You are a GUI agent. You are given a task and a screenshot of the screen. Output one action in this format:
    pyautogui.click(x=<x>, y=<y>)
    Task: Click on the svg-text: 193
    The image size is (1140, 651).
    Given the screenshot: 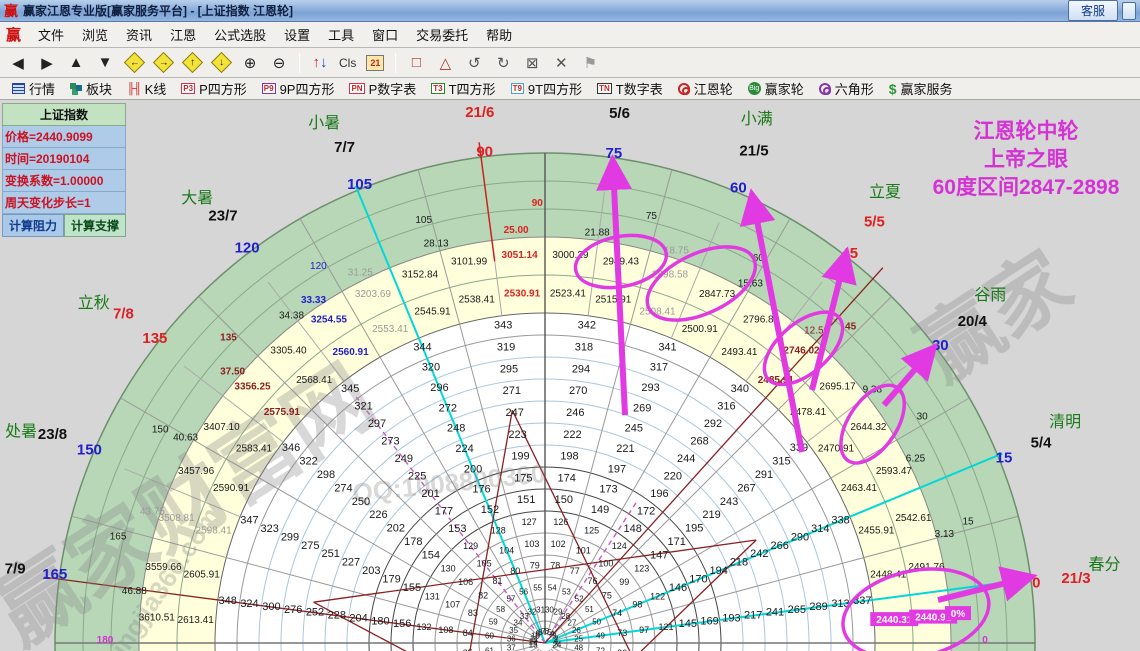 What is the action you would take?
    pyautogui.click(x=731, y=619)
    